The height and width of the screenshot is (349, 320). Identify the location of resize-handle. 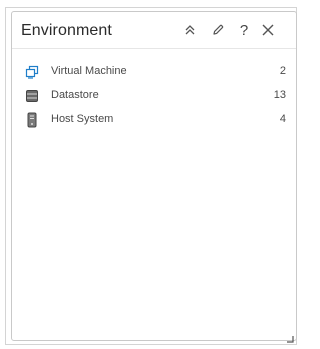
(290, 336).